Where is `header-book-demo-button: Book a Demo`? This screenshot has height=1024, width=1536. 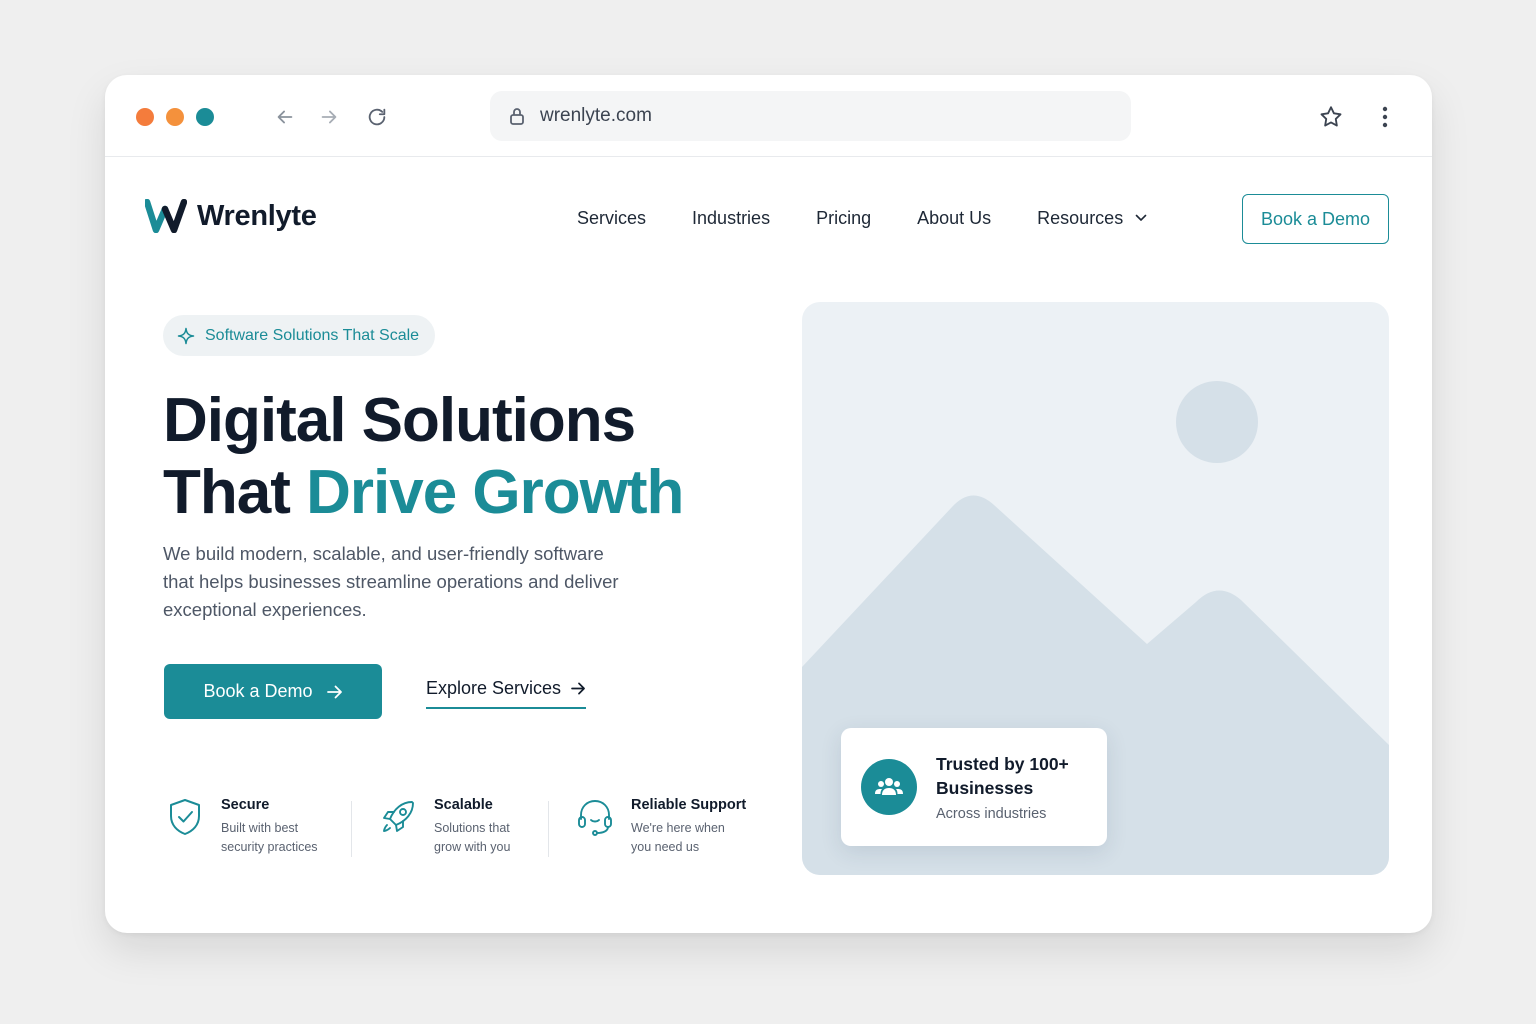
header-book-demo-button: Book a Demo is located at coordinates (1315, 219).